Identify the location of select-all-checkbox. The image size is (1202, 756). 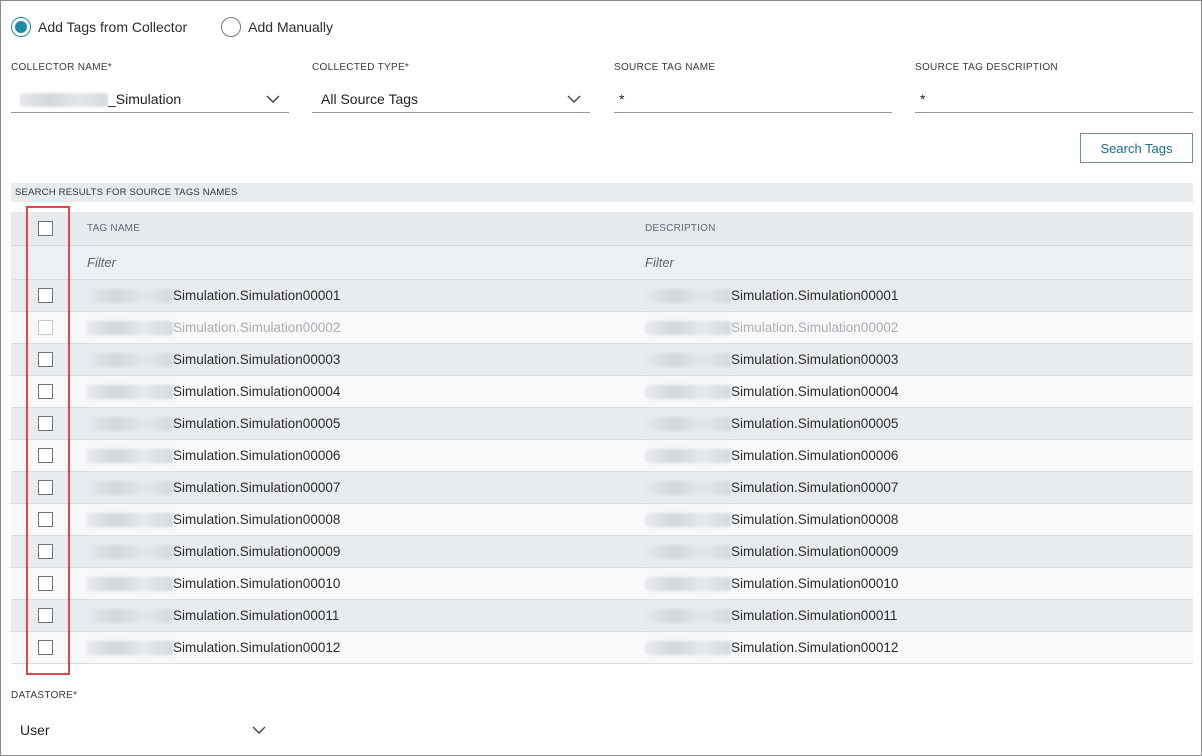
(45, 228).